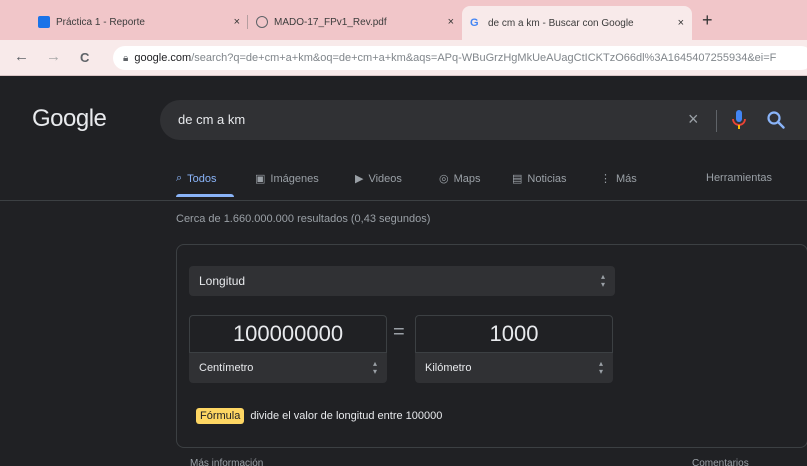  I want to click on forward-button: →, so click(53, 56).